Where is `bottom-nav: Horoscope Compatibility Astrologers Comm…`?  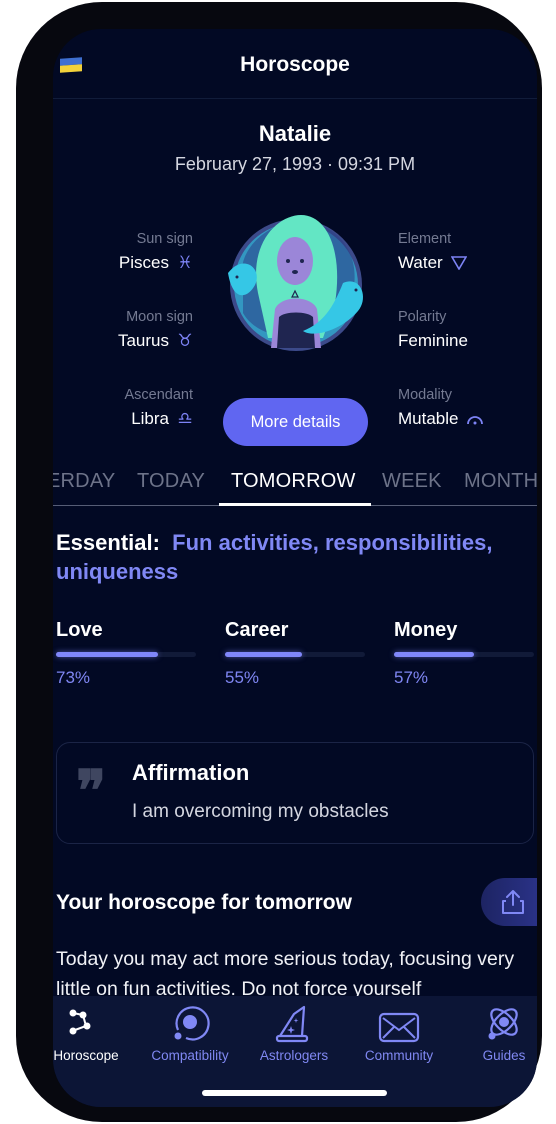 bottom-nav: Horoscope Compatibility Astrologers Comm… is located at coordinates (295, 1051).